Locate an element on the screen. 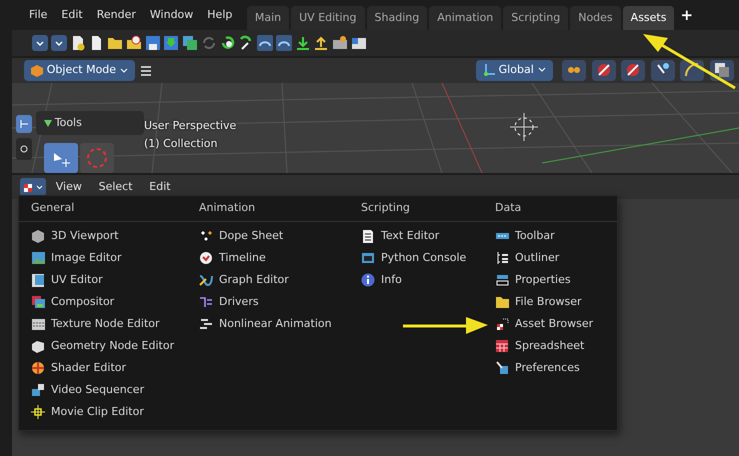  undo-icon is located at coordinates (228, 43).